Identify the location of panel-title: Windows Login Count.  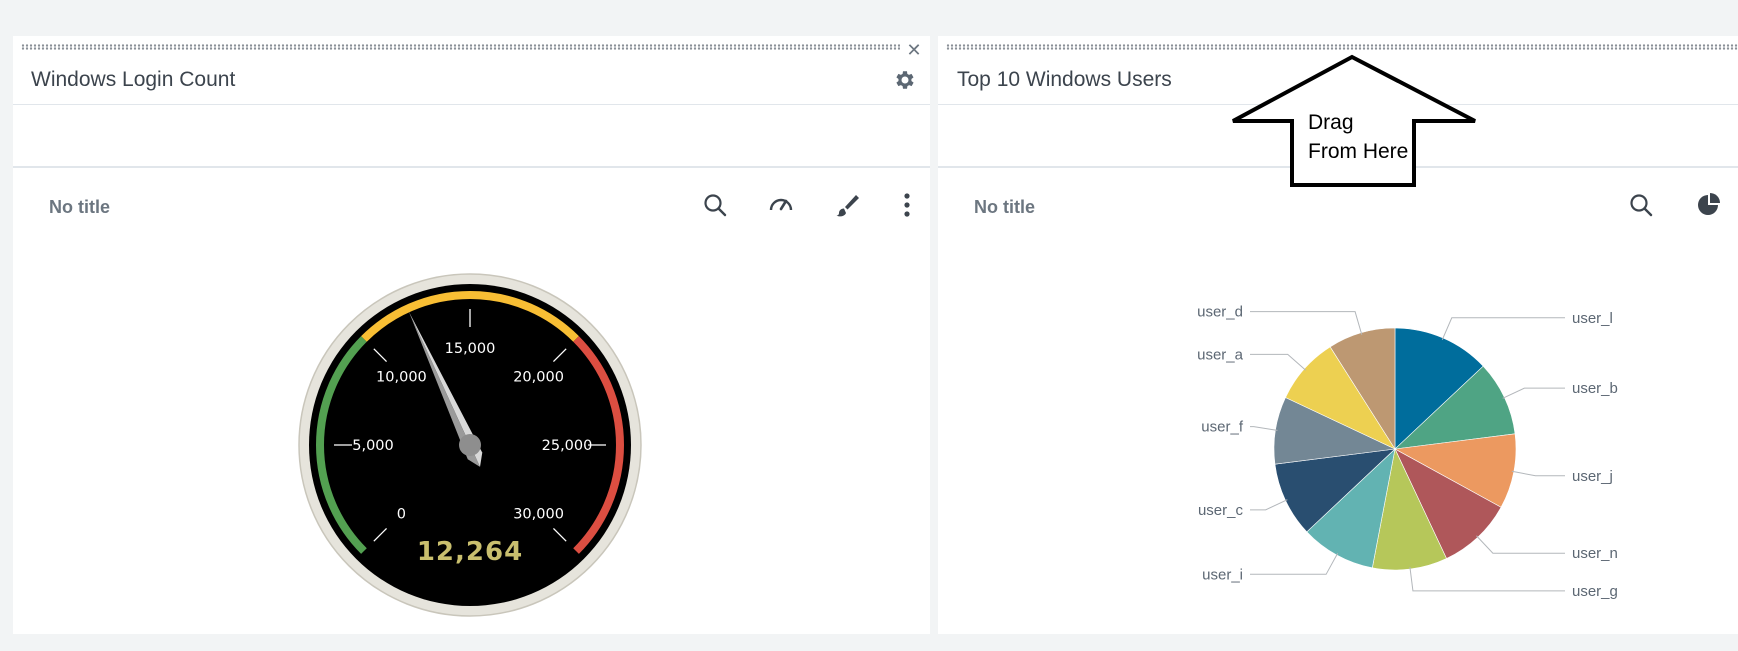
(133, 79).